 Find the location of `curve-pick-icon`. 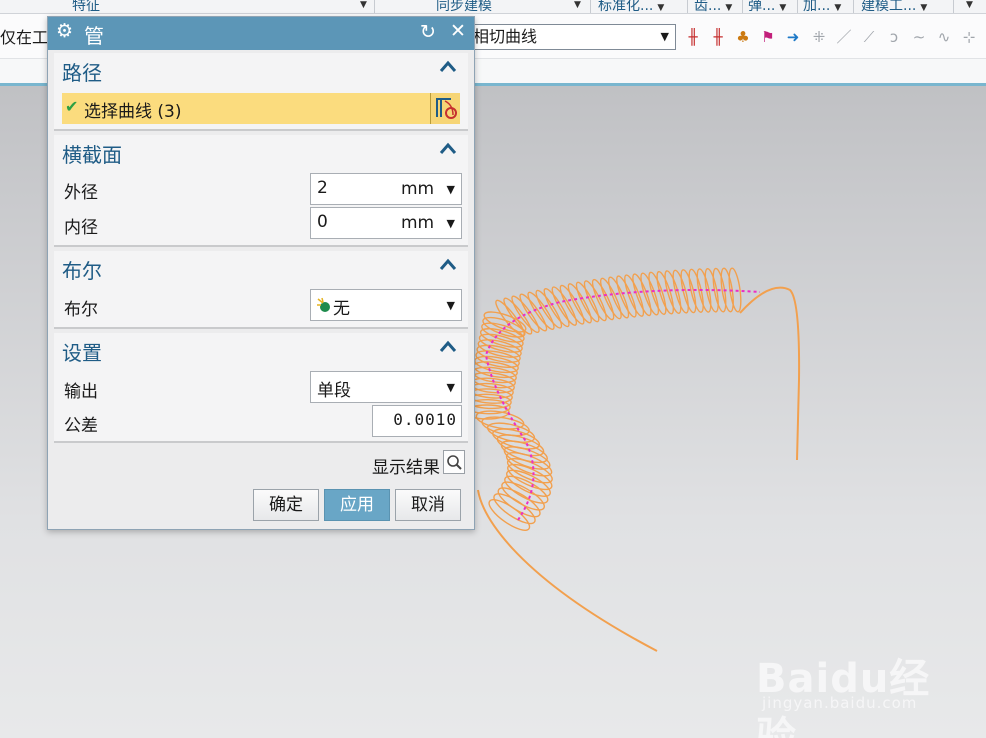

curve-pick-icon is located at coordinates (445, 108).